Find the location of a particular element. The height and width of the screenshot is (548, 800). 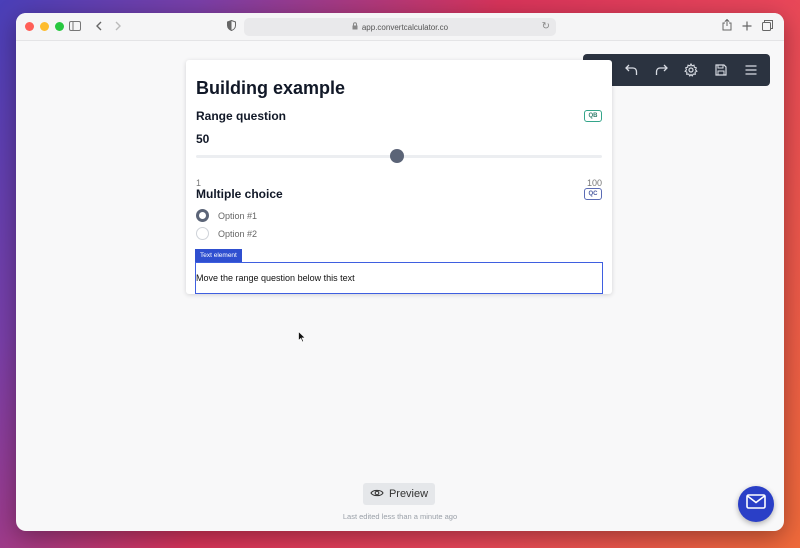

multiple-choice-title: Multiple choice is located at coordinates (239, 194).